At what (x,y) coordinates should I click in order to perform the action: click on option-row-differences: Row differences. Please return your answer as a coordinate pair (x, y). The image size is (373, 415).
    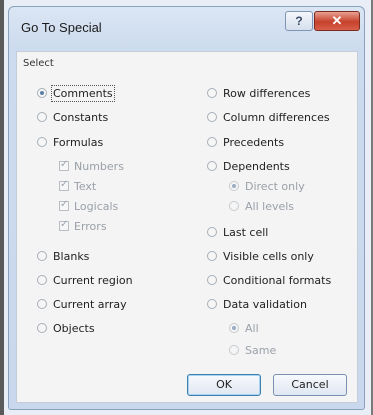
    Looking at the image, I should click on (258, 93).